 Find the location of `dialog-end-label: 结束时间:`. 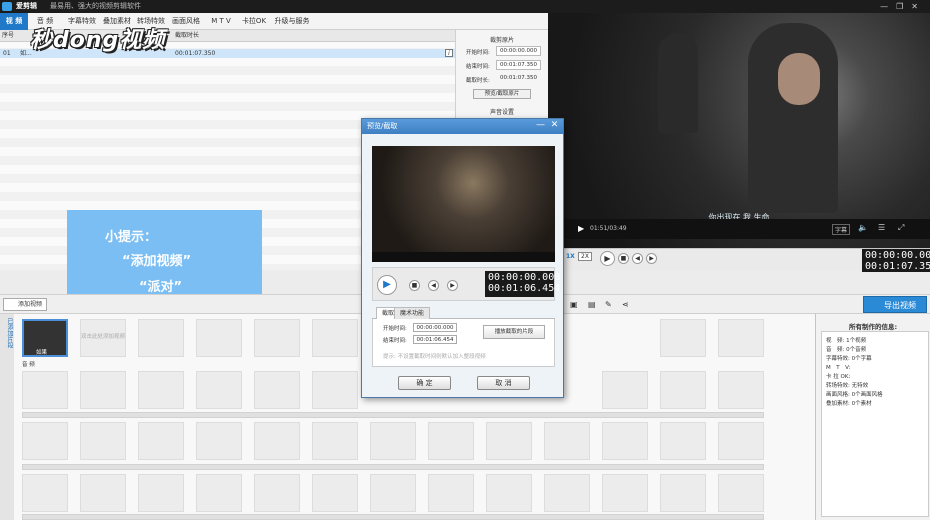

dialog-end-label: 结束时间: is located at coordinates (395, 341).